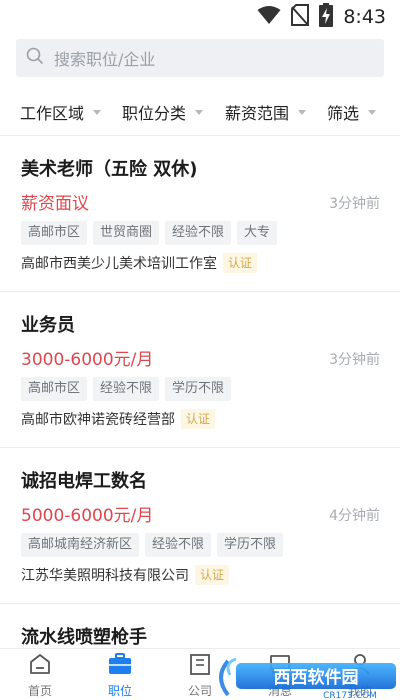  What do you see at coordinates (80, 545) in the screenshot?
I see `job-tag: 高邮城南经济新区` at bounding box center [80, 545].